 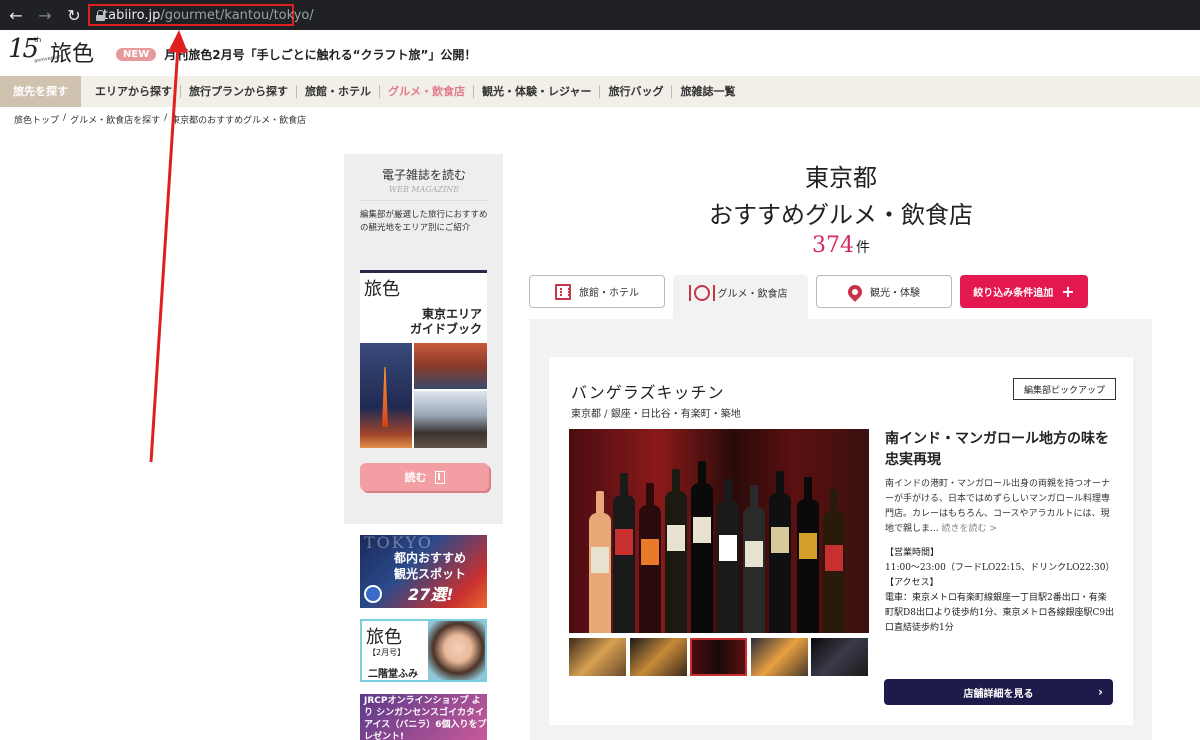 What do you see at coordinates (423, 650) in the screenshot?
I see `magazine-issue-banner: 旅色 【2月号】 二階堂ふみ` at bounding box center [423, 650].